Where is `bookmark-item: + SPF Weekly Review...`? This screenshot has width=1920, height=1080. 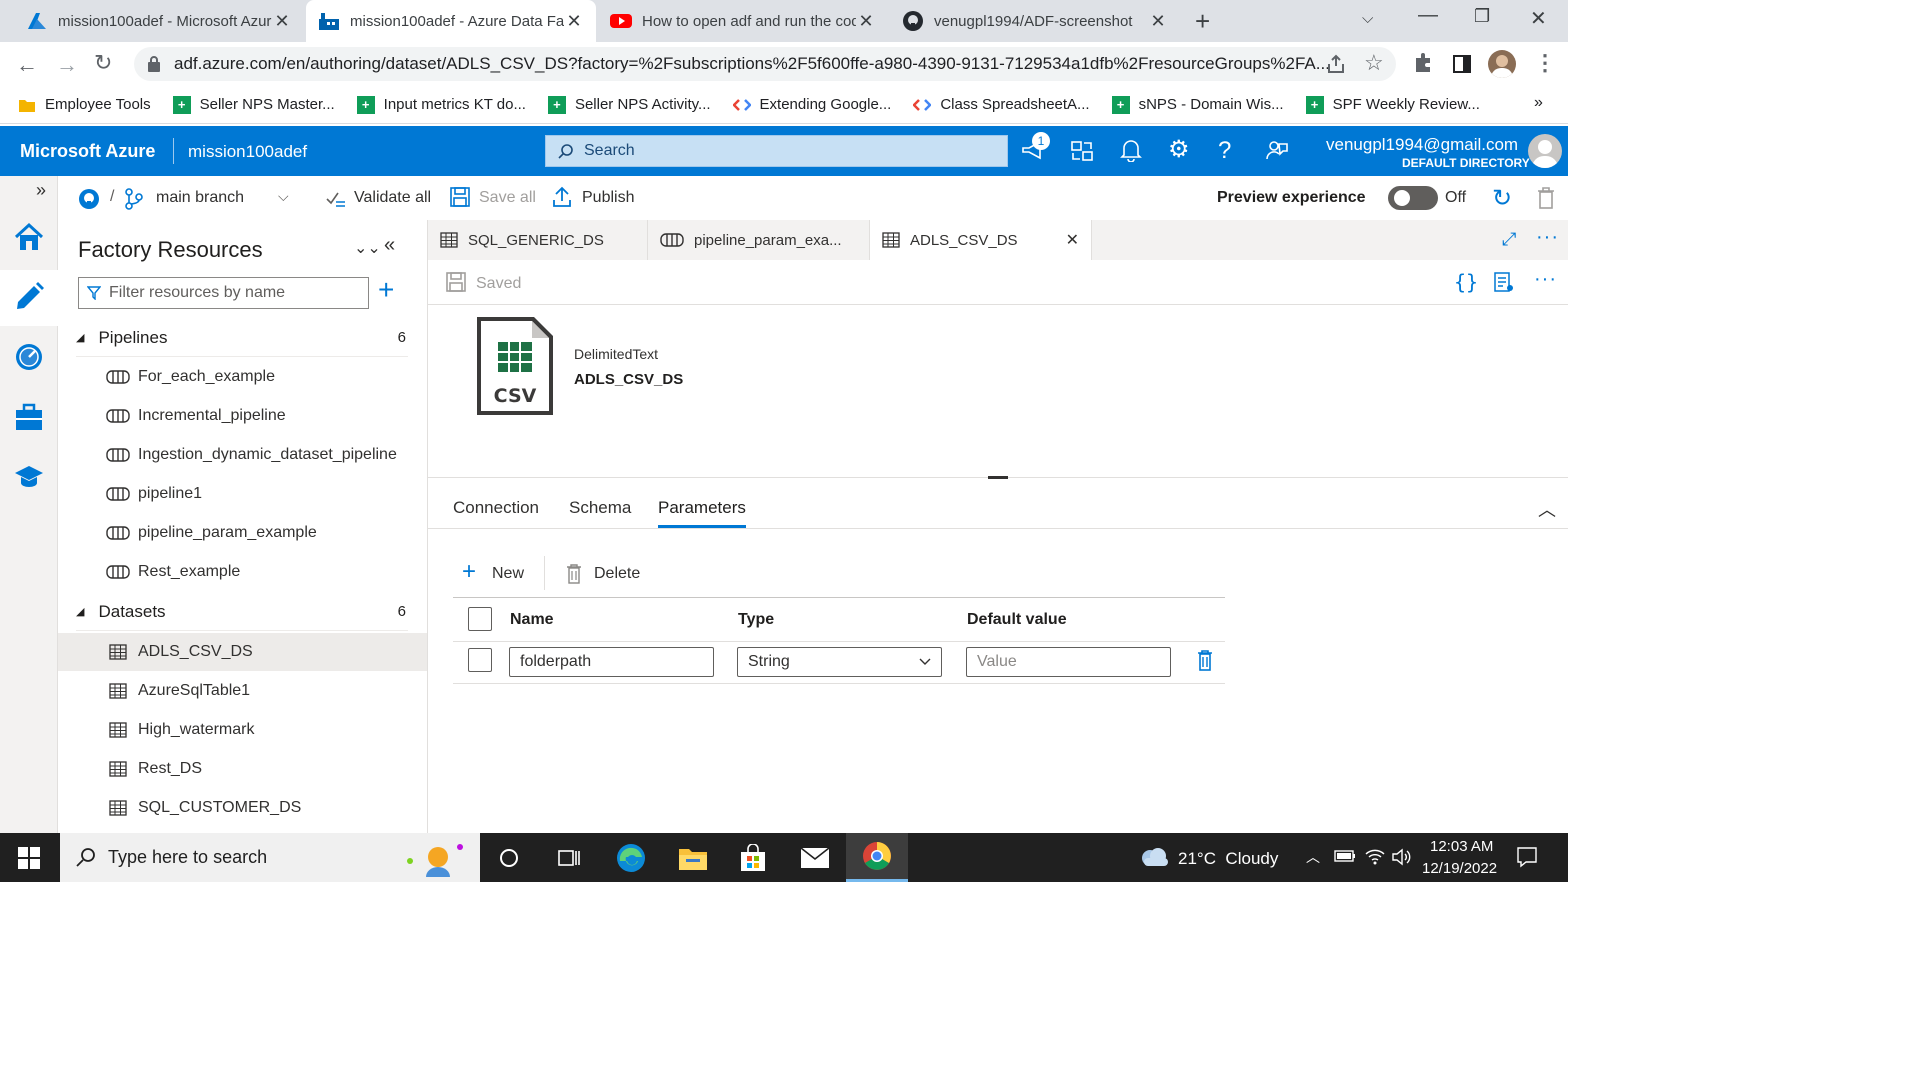 bookmark-item: + SPF Weekly Review... is located at coordinates (1392, 104).